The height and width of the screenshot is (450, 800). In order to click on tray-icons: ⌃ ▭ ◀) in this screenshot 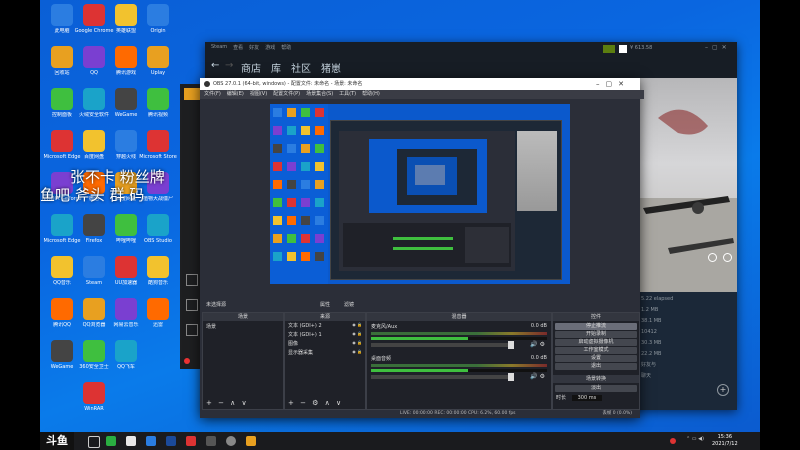, I will do `click(695, 439)`.